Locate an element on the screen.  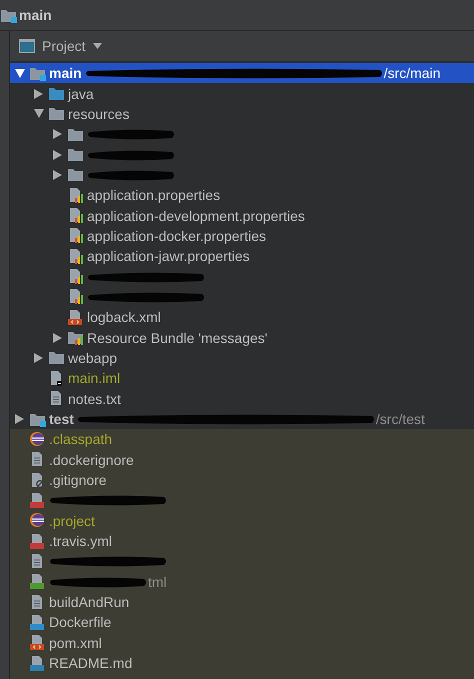
project-icon is located at coordinates (27, 46).